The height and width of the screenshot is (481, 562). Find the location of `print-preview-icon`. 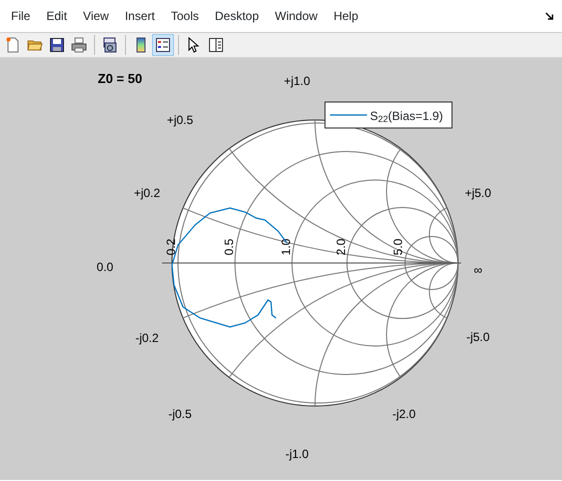

print-preview-icon is located at coordinates (110, 45).